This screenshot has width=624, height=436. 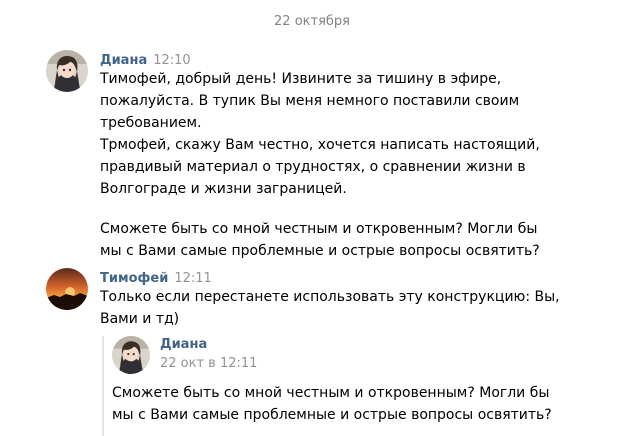 What do you see at coordinates (171, 60) in the screenshot?
I see `message-time: 12:10` at bounding box center [171, 60].